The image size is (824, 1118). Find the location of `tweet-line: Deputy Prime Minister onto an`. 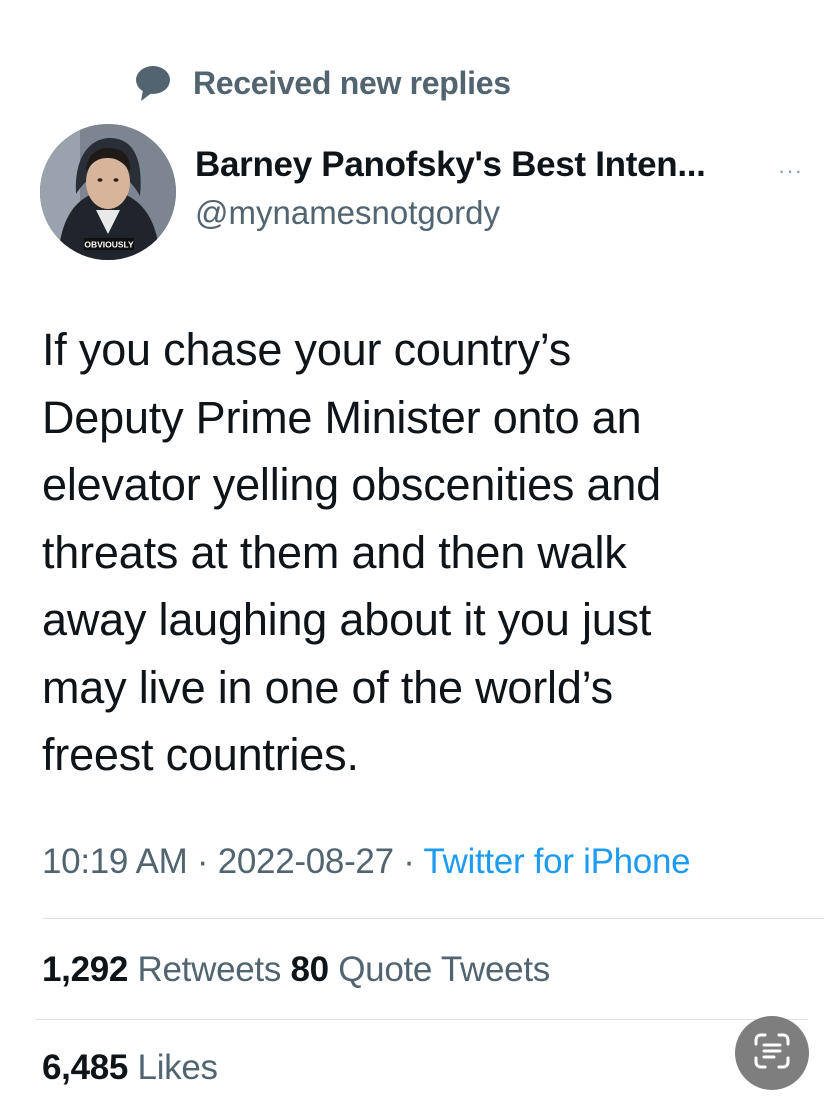

tweet-line: Deputy Prime Minister onto an is located at coordinates (342, 417).